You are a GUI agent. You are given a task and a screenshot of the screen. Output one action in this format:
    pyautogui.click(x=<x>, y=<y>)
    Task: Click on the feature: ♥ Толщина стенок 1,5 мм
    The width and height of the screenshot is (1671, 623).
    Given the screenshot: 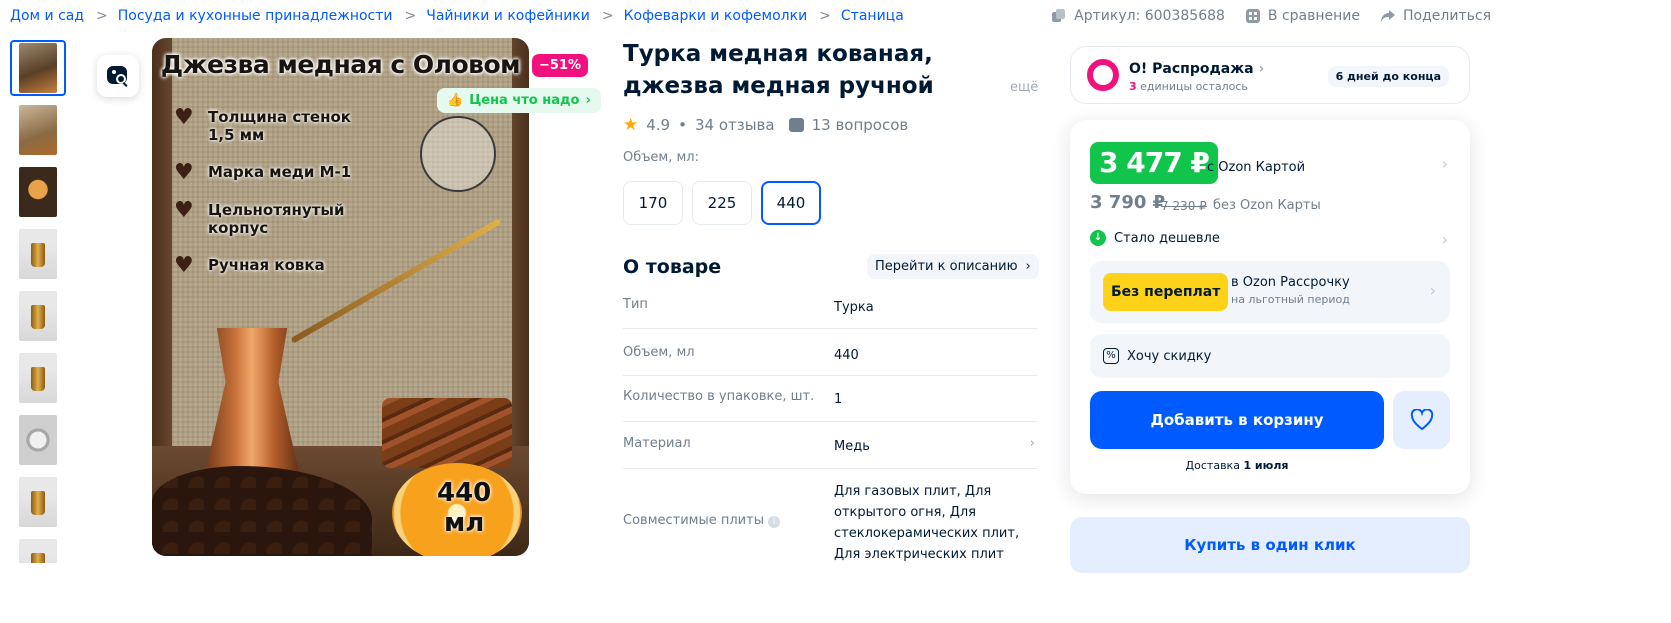 What is the action you would take?
    pyautogui.click(x=262, y=125)
    